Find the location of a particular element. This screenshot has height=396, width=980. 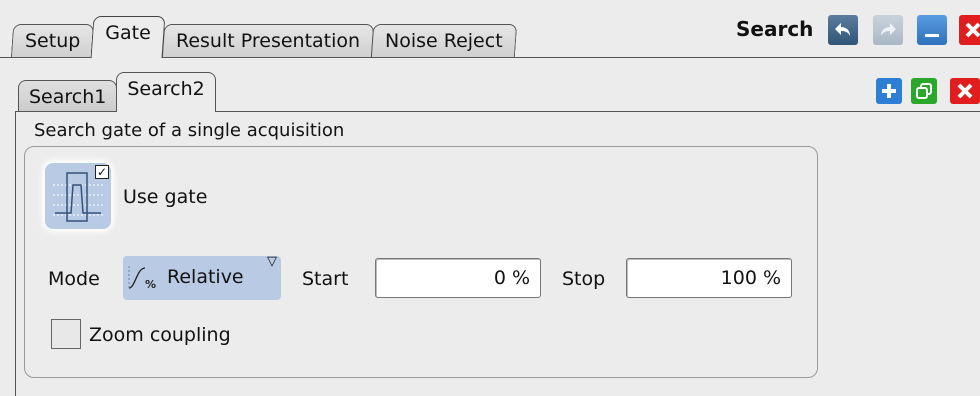

relative-mode-icon: % is located at coordinates (142, 278).